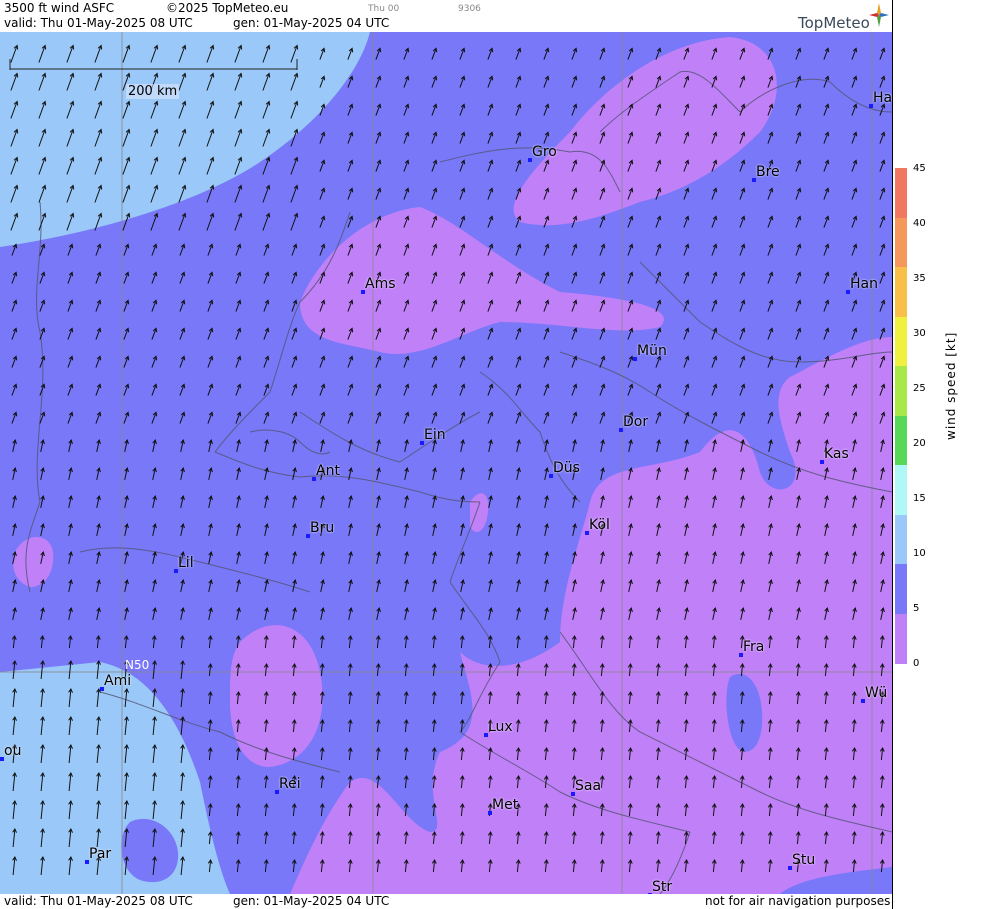  I want to click on generated-time: gen: 01-May-2025 04 UTC, so click(311, 23).